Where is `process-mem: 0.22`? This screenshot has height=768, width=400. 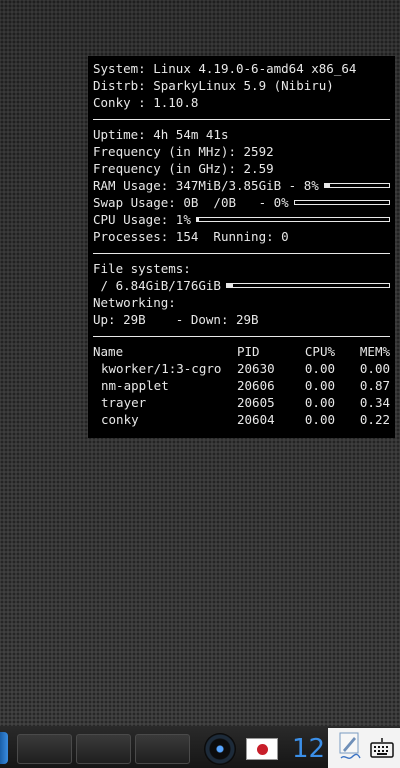
process-mem: 0.22 is located at coordinates (374, 419).